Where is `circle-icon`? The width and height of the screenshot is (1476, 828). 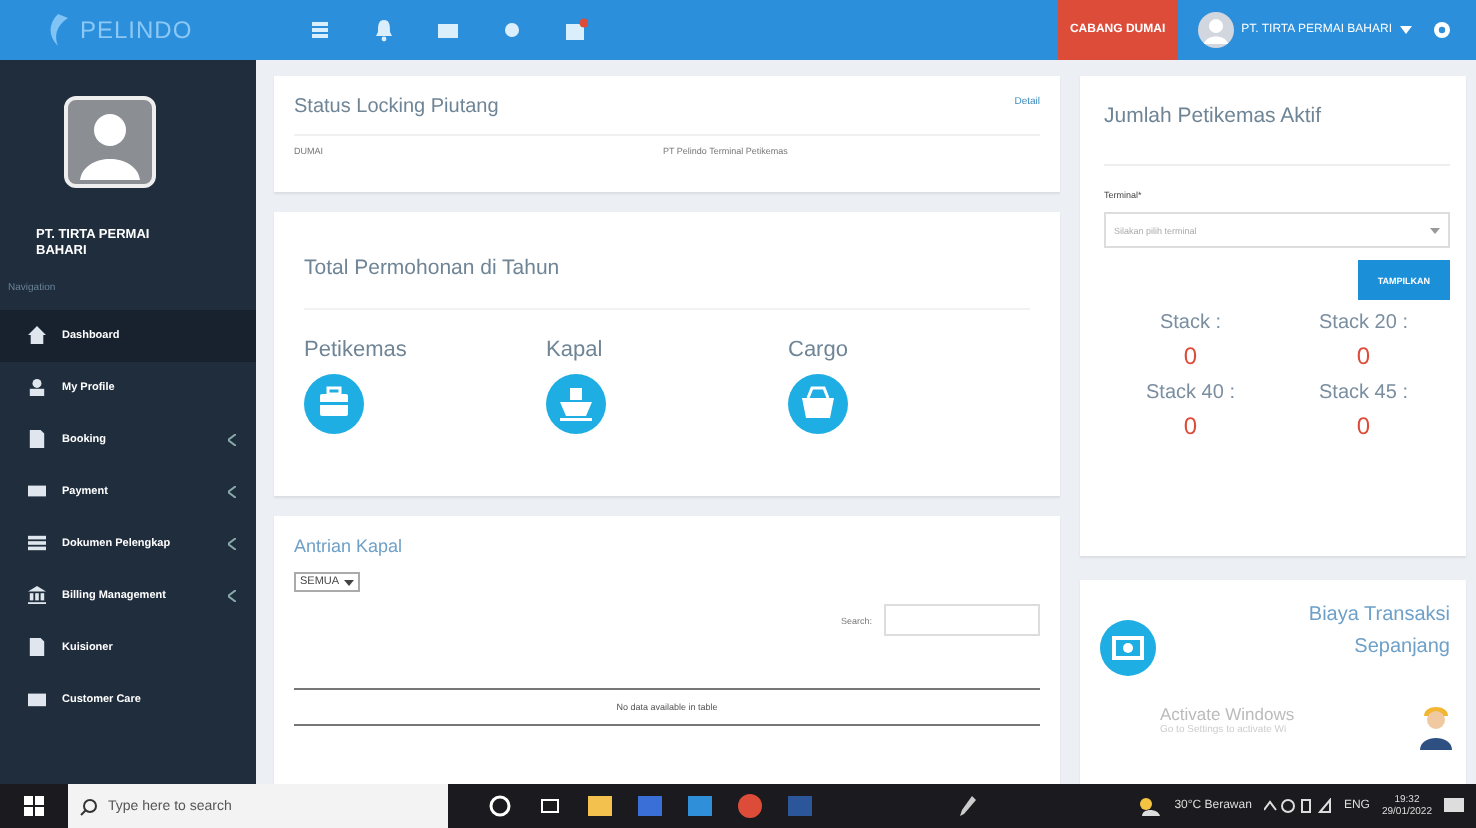
circle-icon is located at coordinates (500, 806).